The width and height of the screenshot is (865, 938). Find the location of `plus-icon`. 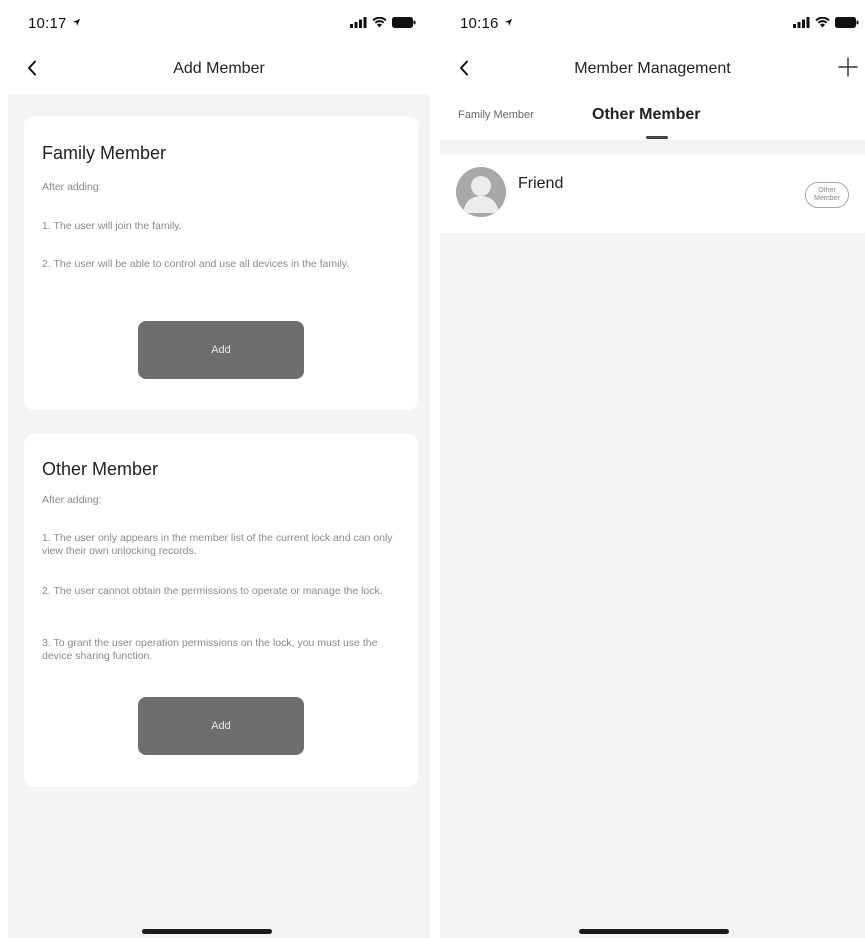

plus-icon is located at coordinates (848, 67).